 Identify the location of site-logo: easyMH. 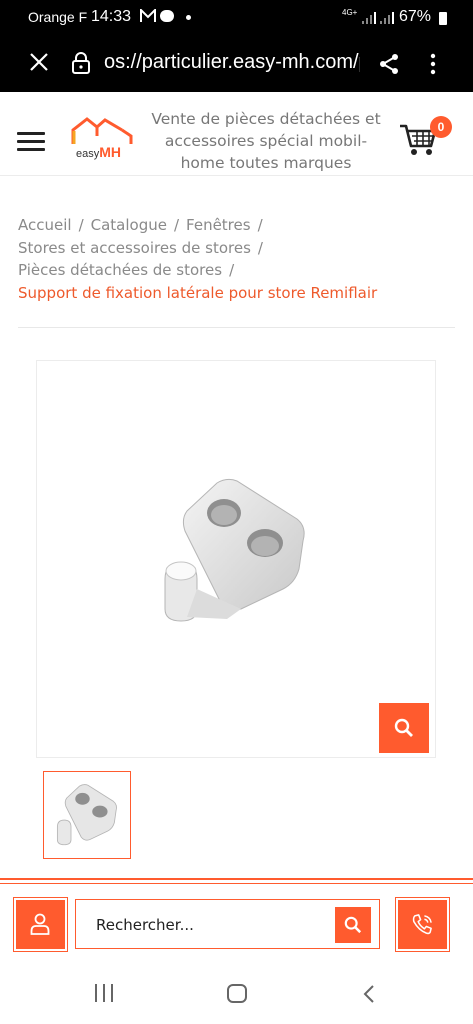
(102, 141).